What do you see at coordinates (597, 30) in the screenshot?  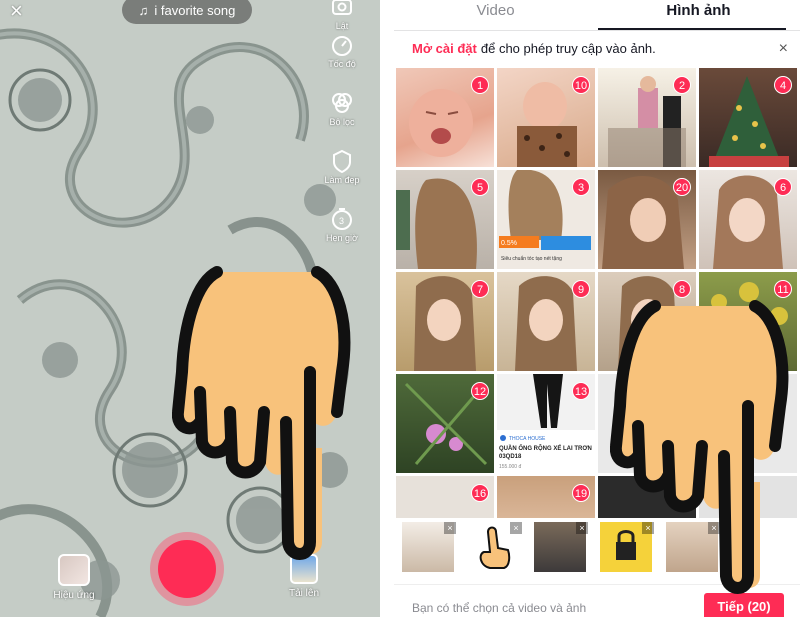 I see `tab-divider` at bounding box center [597, 30].